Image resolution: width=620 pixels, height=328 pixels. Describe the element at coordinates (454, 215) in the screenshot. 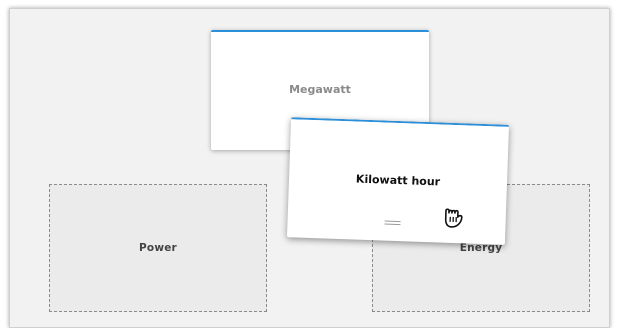

I see `grab-hand-cursor-icon` at that location.